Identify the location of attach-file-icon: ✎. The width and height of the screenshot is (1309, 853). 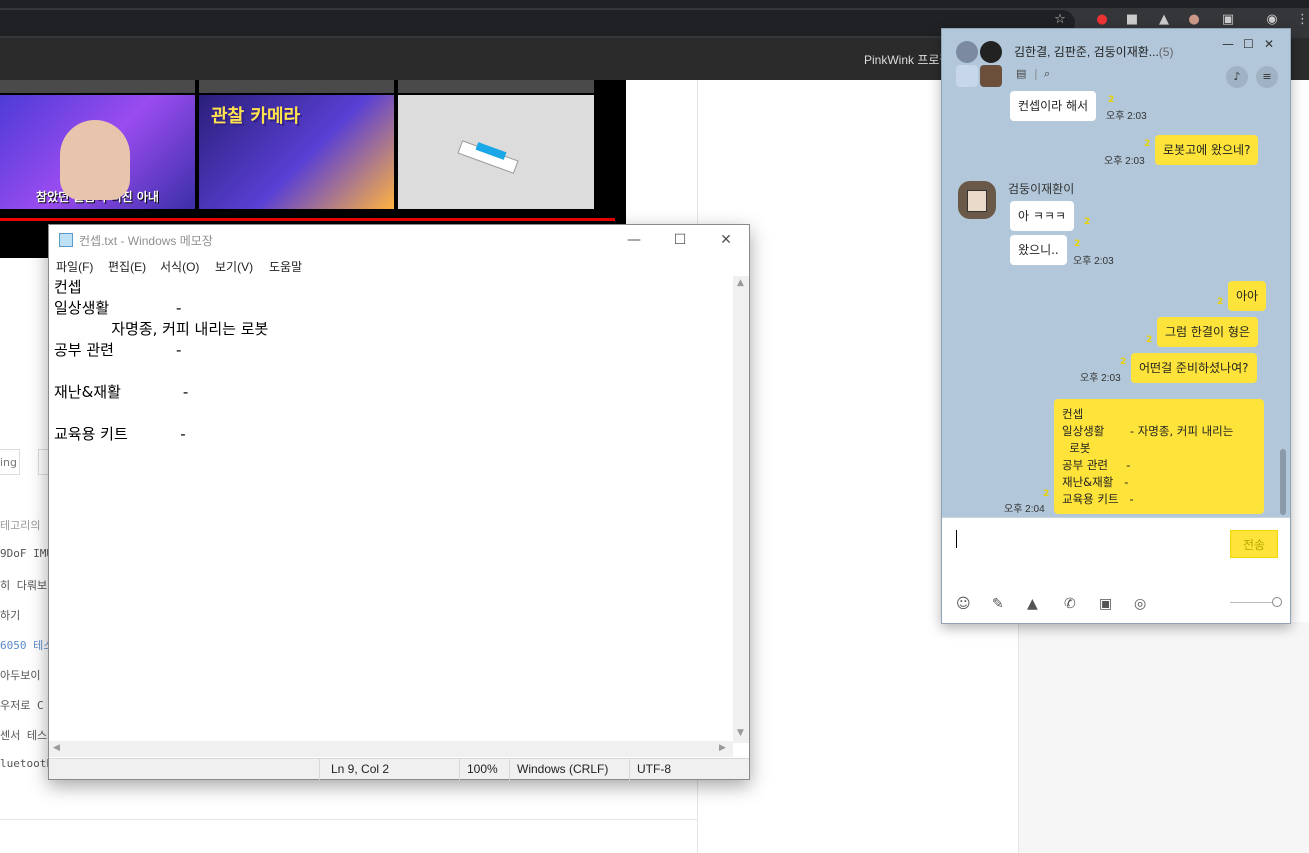
(998, 604).